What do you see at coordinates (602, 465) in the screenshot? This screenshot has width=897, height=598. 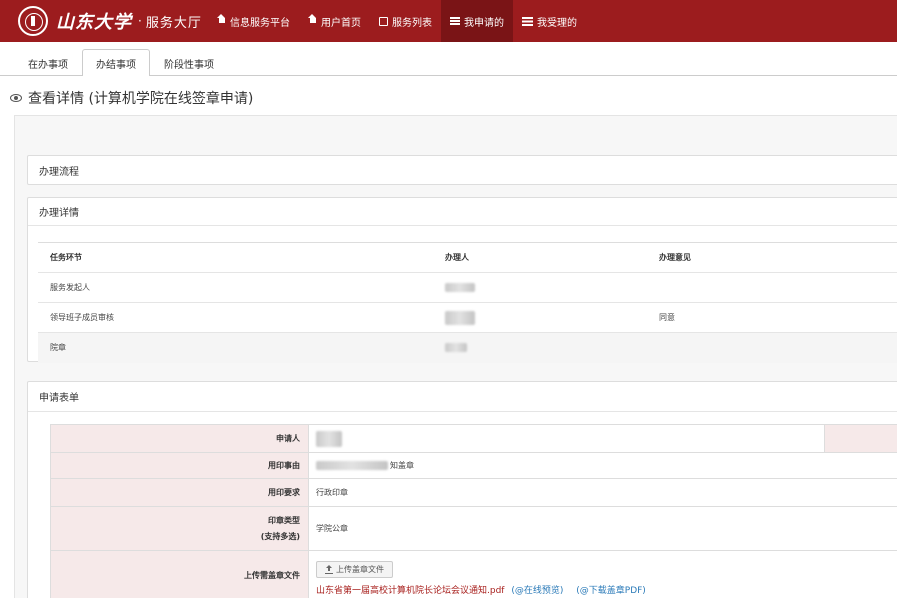 I see `reason-value: 知盖章` at bounding box center [602, 465].